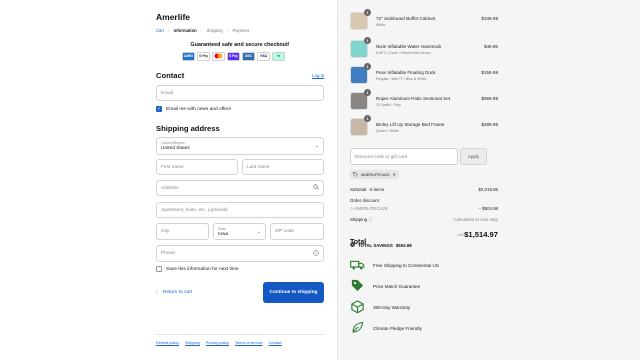 This screenshot has height=360, width=640. I want to click on news-label: Email me with news and offers, so click(198, 109).